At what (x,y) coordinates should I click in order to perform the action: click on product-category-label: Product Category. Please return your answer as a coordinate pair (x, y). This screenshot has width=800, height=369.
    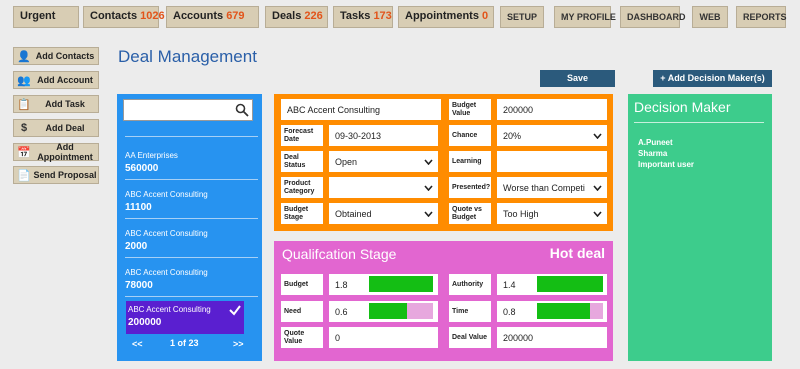
    Looking at the image, I should click on (302, 187).